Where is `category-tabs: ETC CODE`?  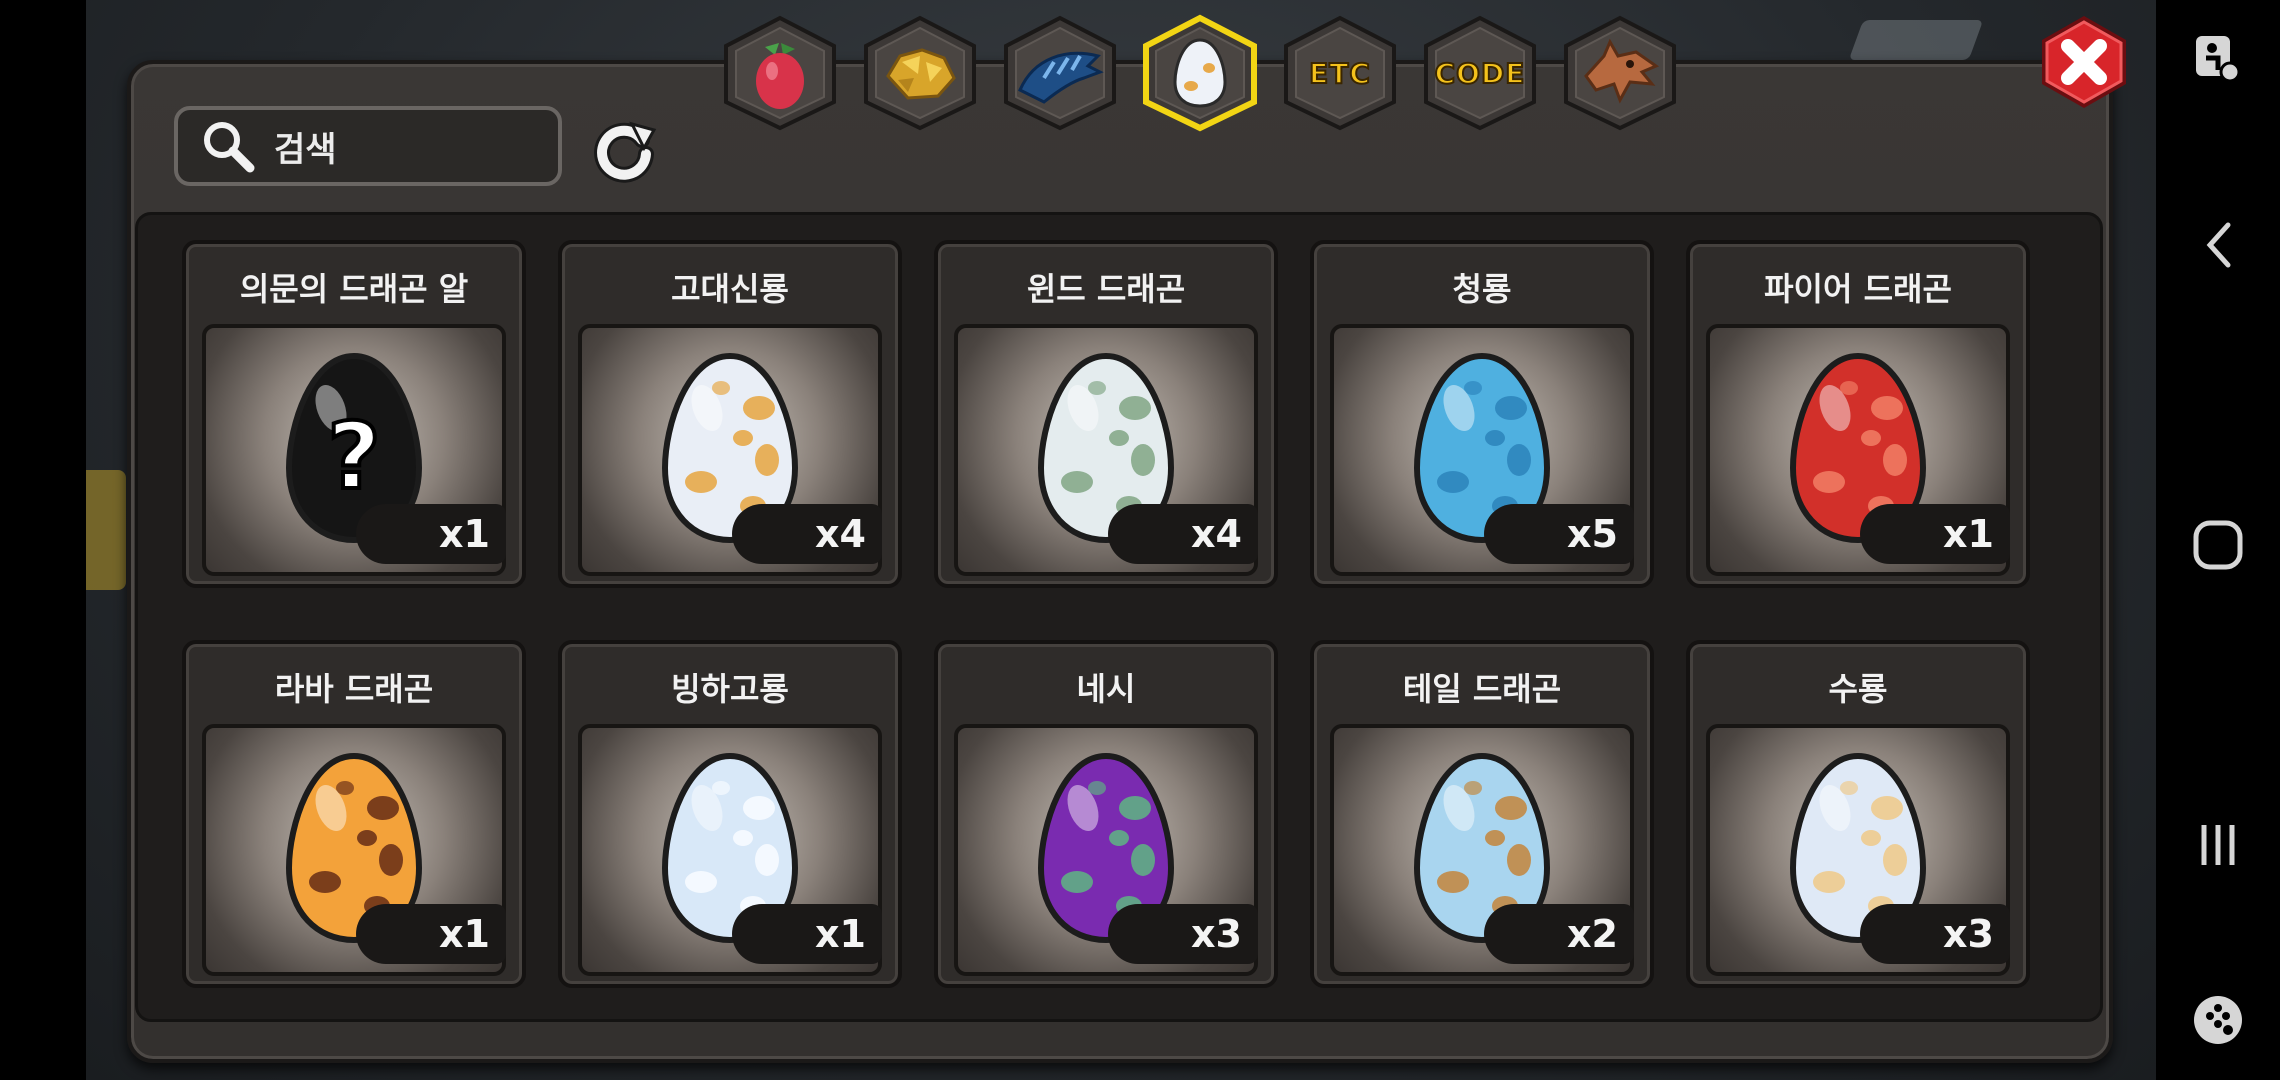
category-tabs: ETC CODE is located at coordinates (1200, 77).